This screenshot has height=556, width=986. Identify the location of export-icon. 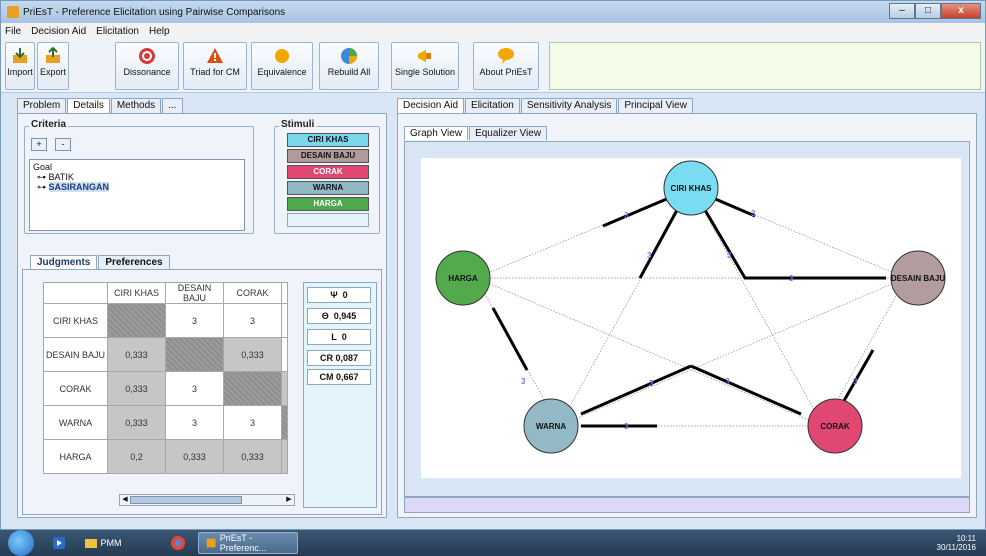
(53, 55).